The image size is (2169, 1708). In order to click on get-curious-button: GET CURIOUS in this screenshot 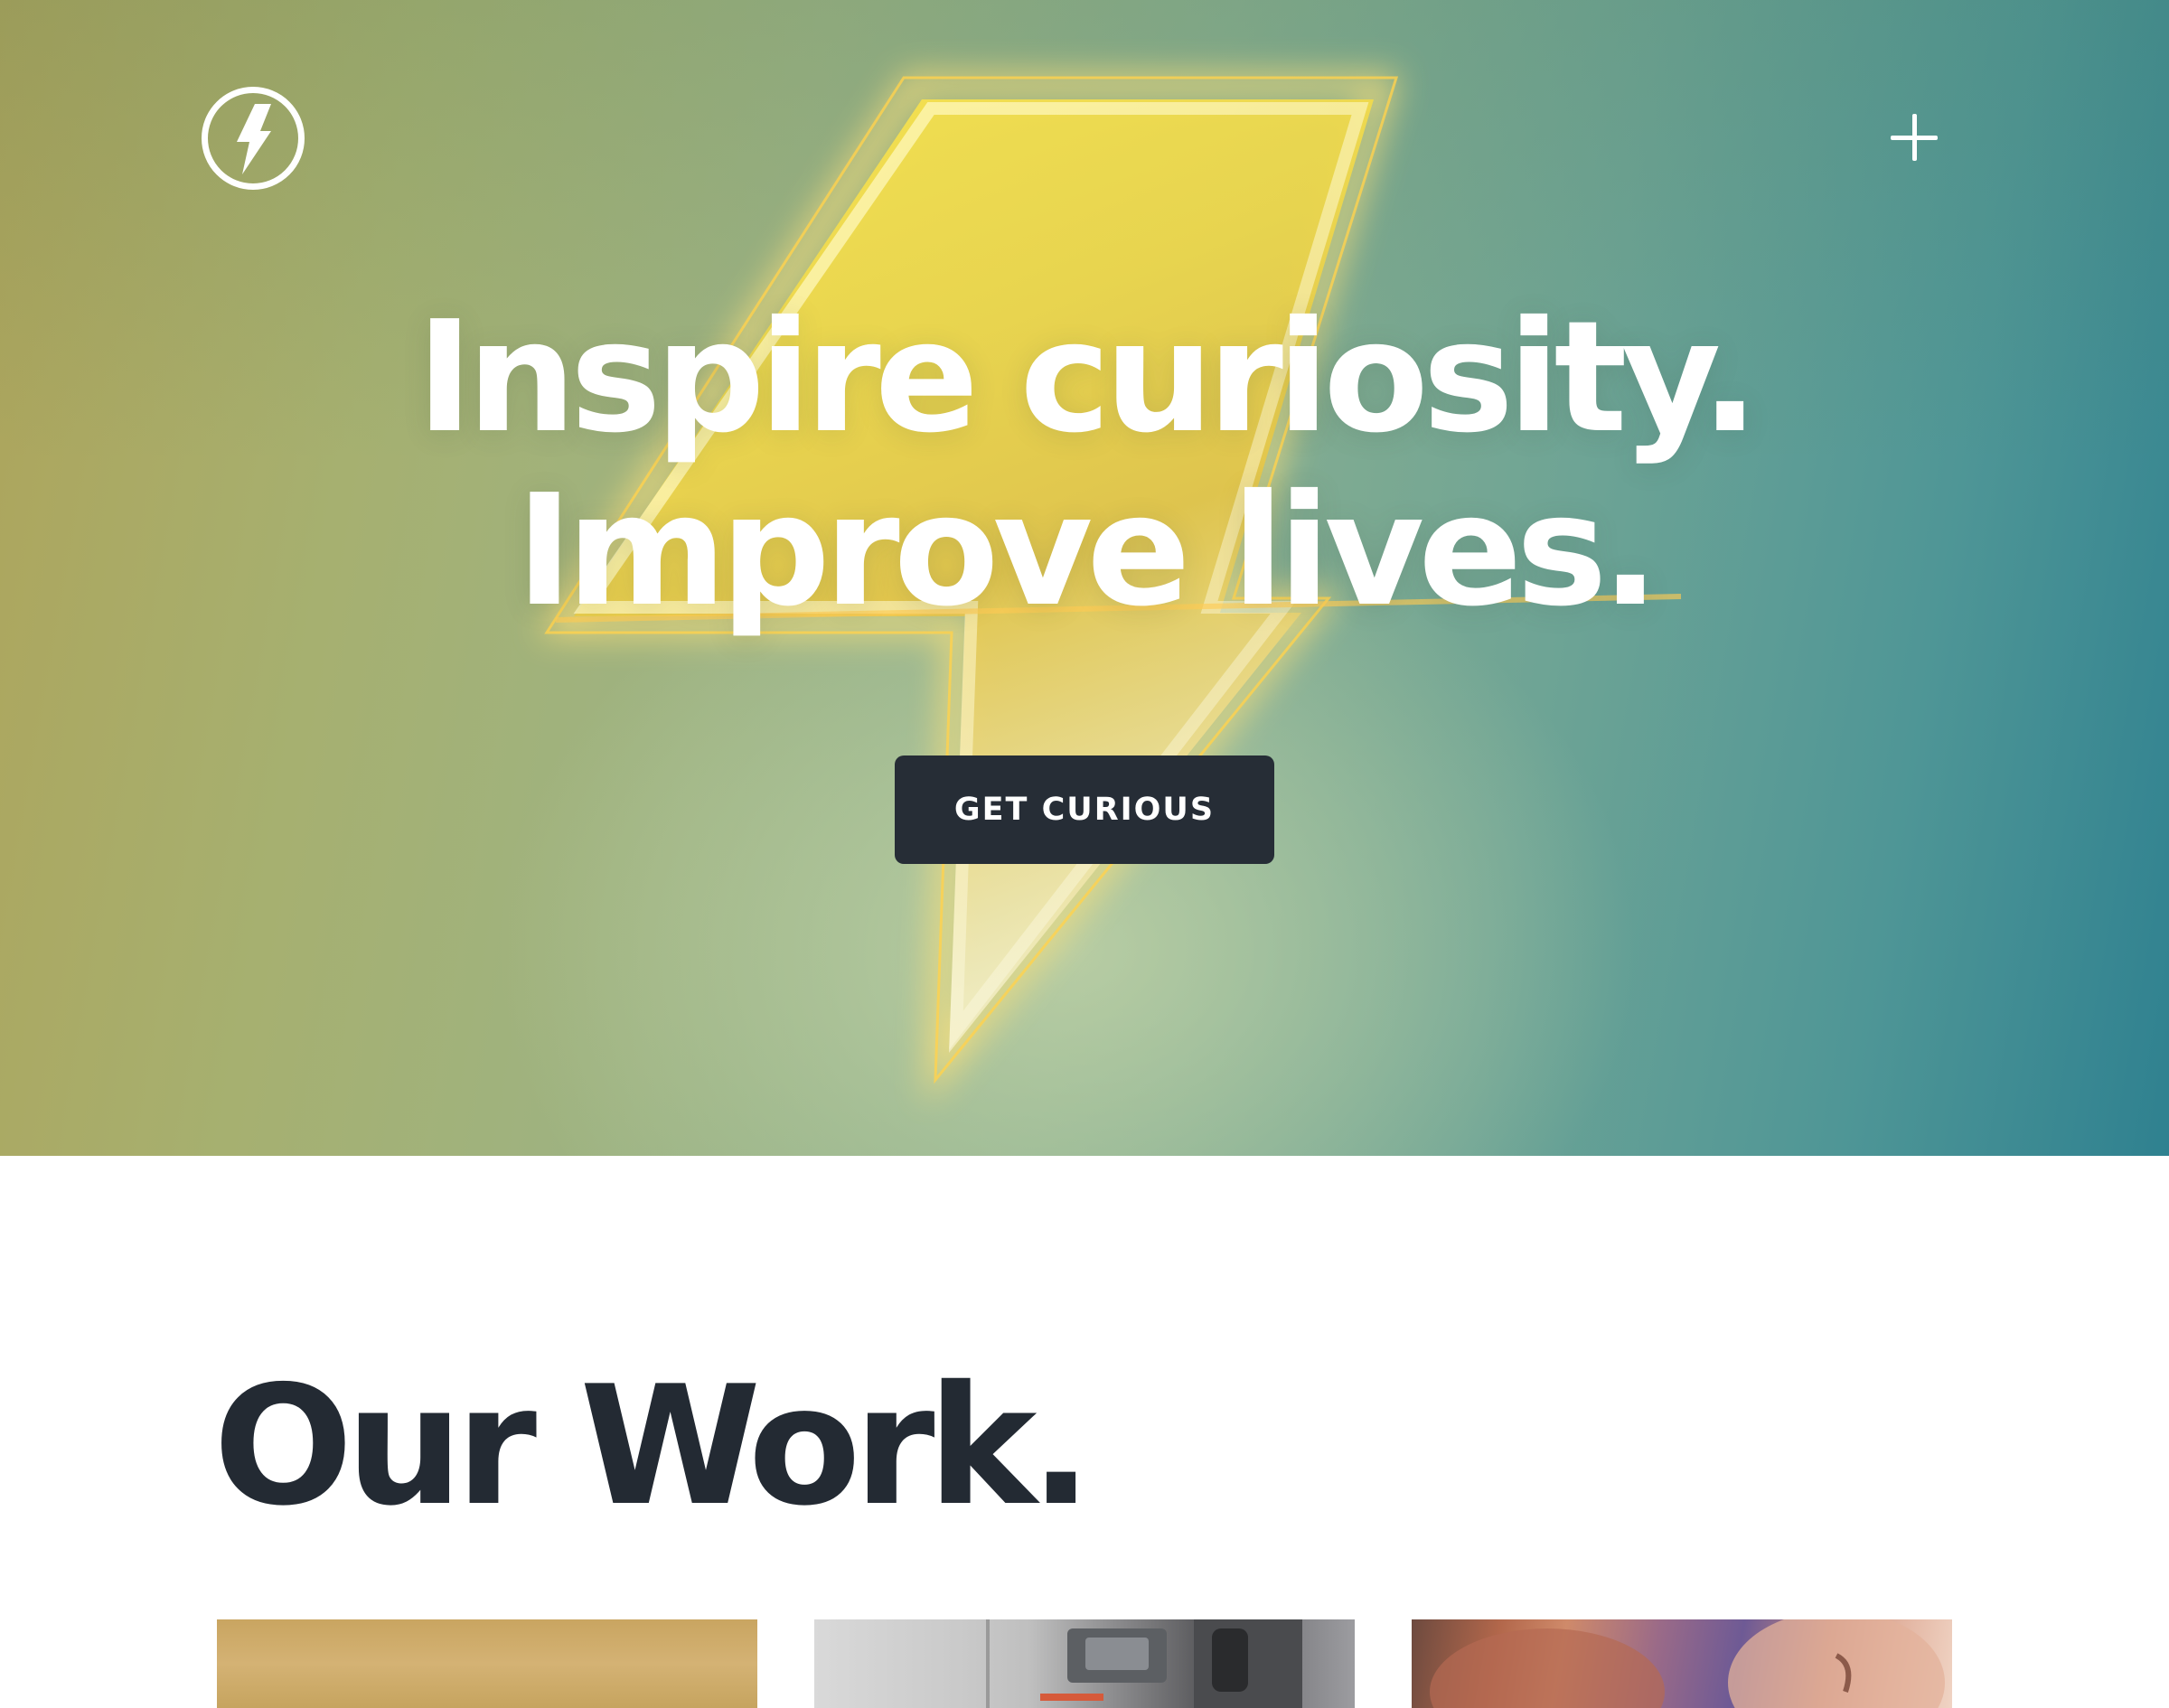, I will do `click(1084, 809)`.